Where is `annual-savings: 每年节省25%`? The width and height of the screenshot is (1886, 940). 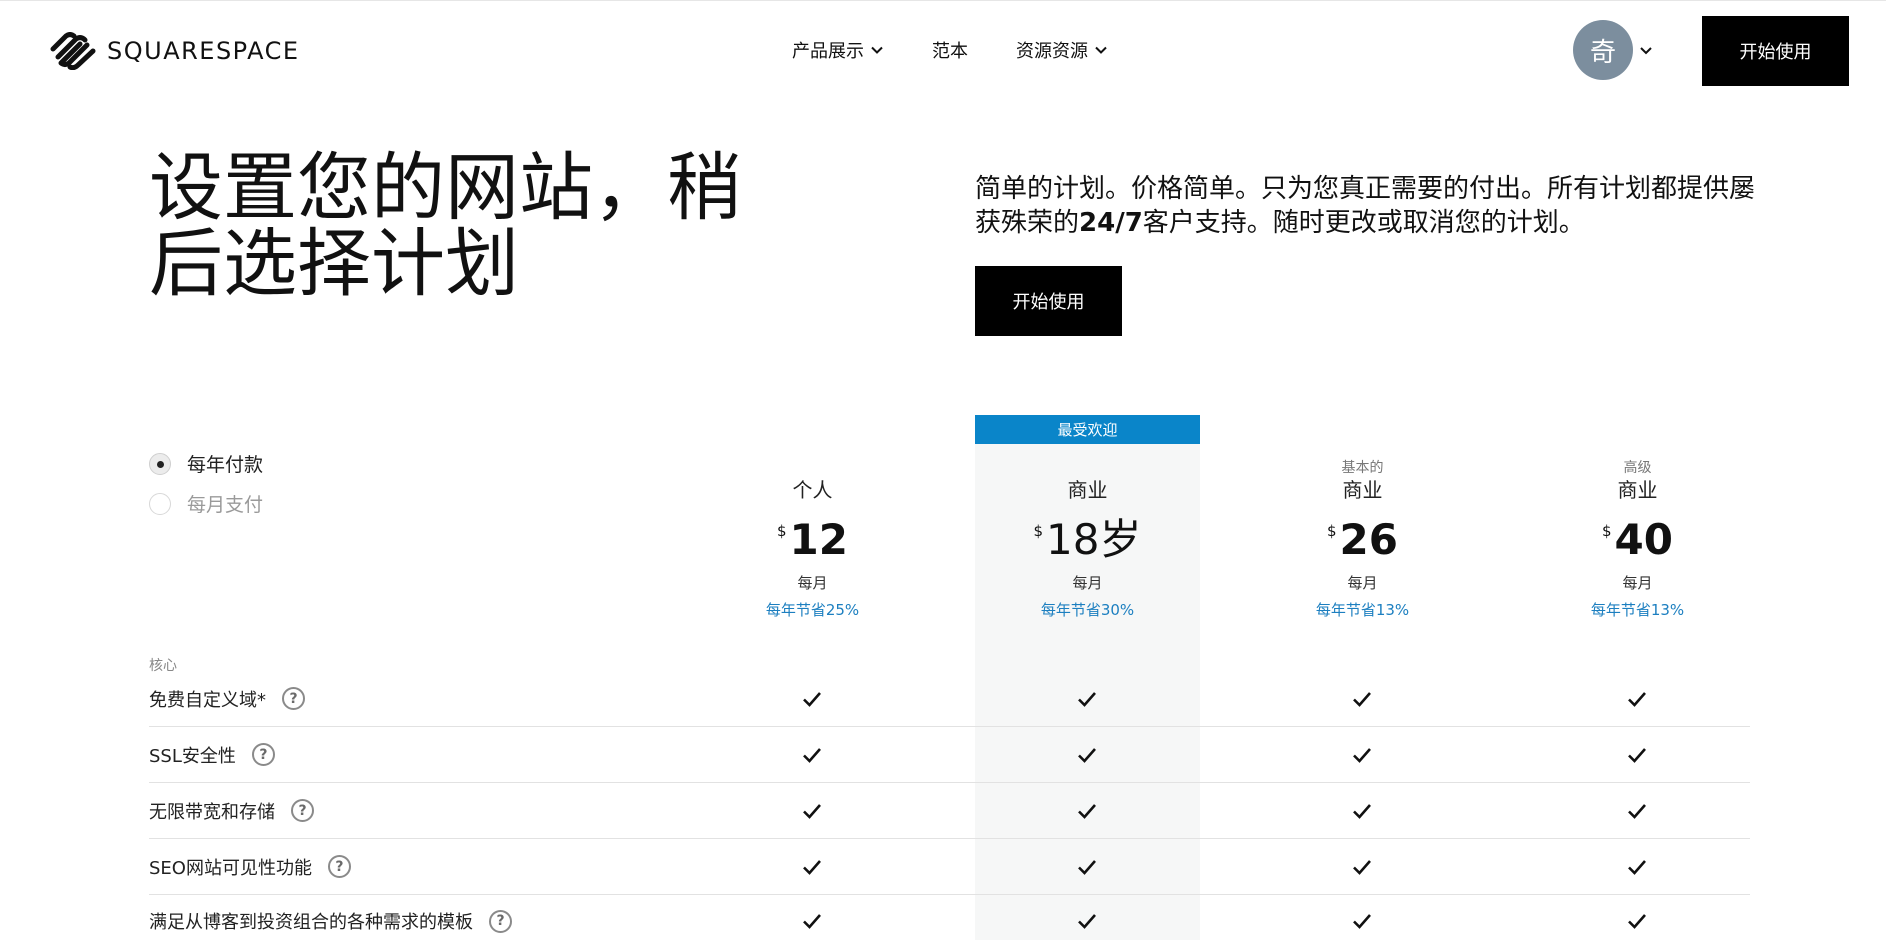
annual-savings: 每年节省25% is located at coordinates (812, 610).